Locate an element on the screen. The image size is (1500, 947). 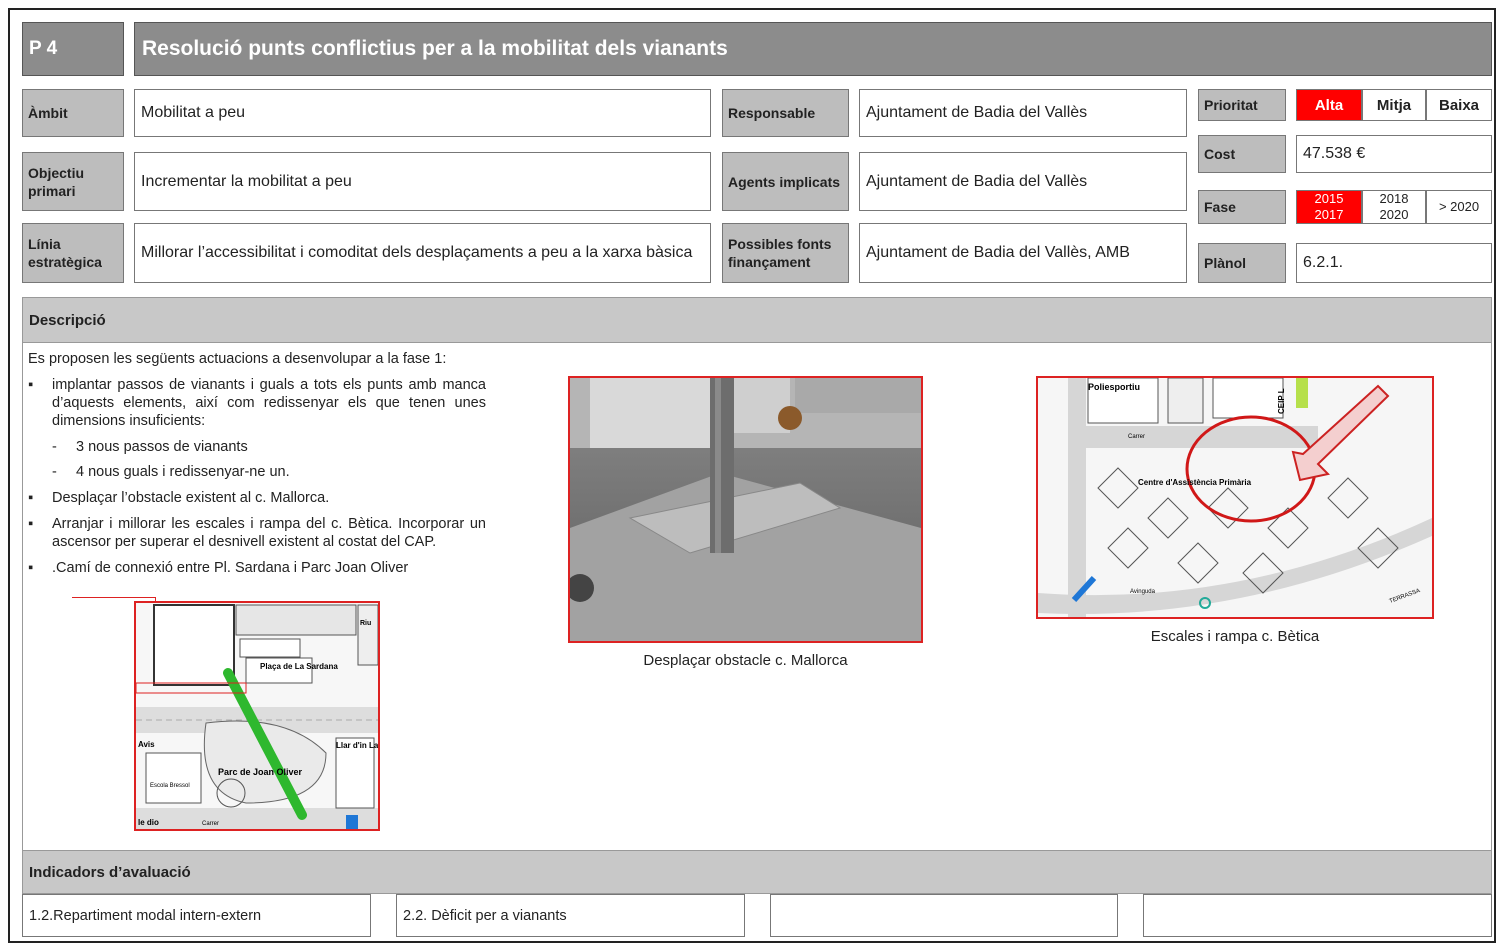
ambit-label: Àmbit is located at coordinates (73, 113).